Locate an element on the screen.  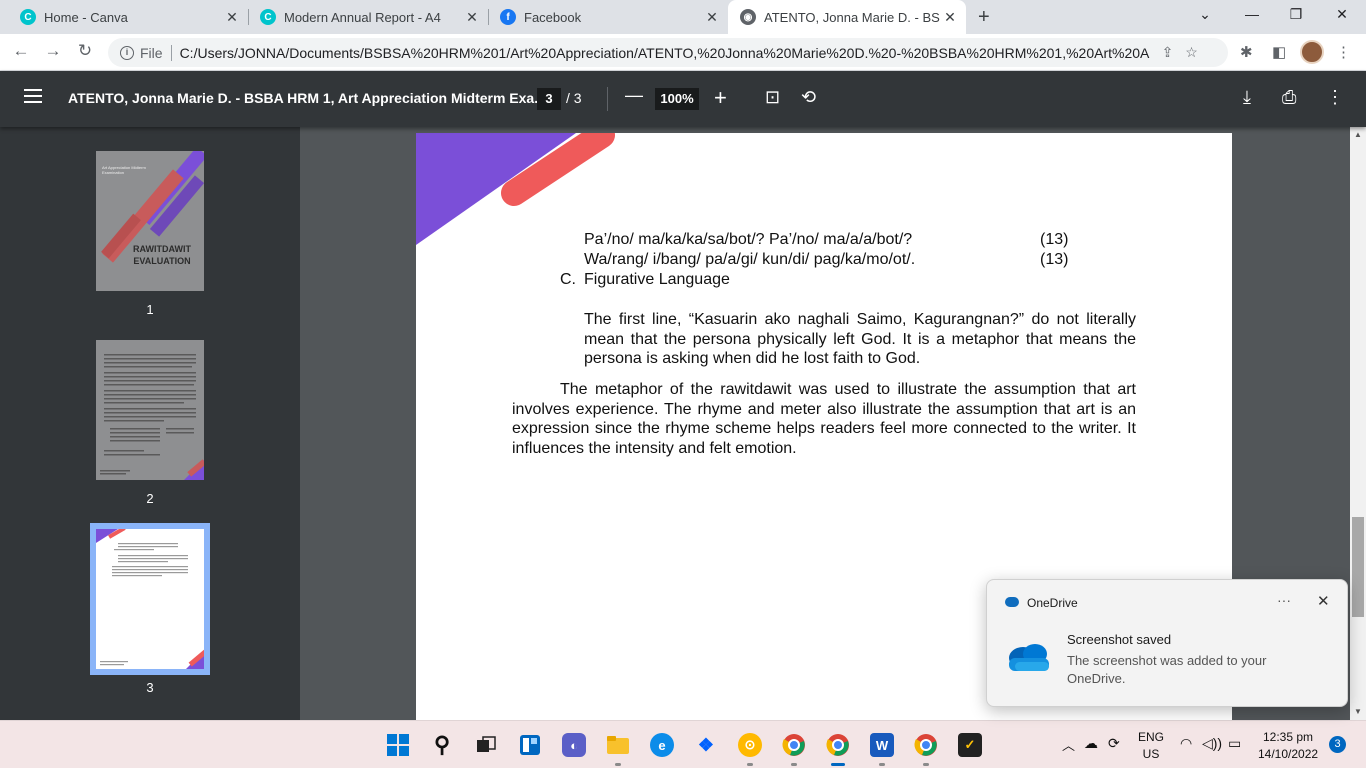
new-tab-button: + is located at coordinates (984, 17).